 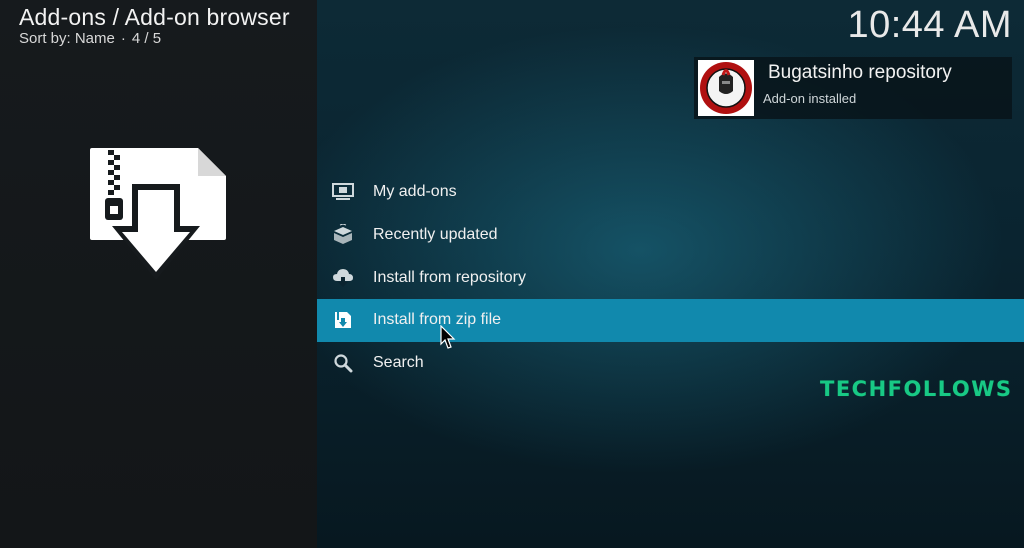 I want to click on box-updated-icon, so click(x=343, y=235).